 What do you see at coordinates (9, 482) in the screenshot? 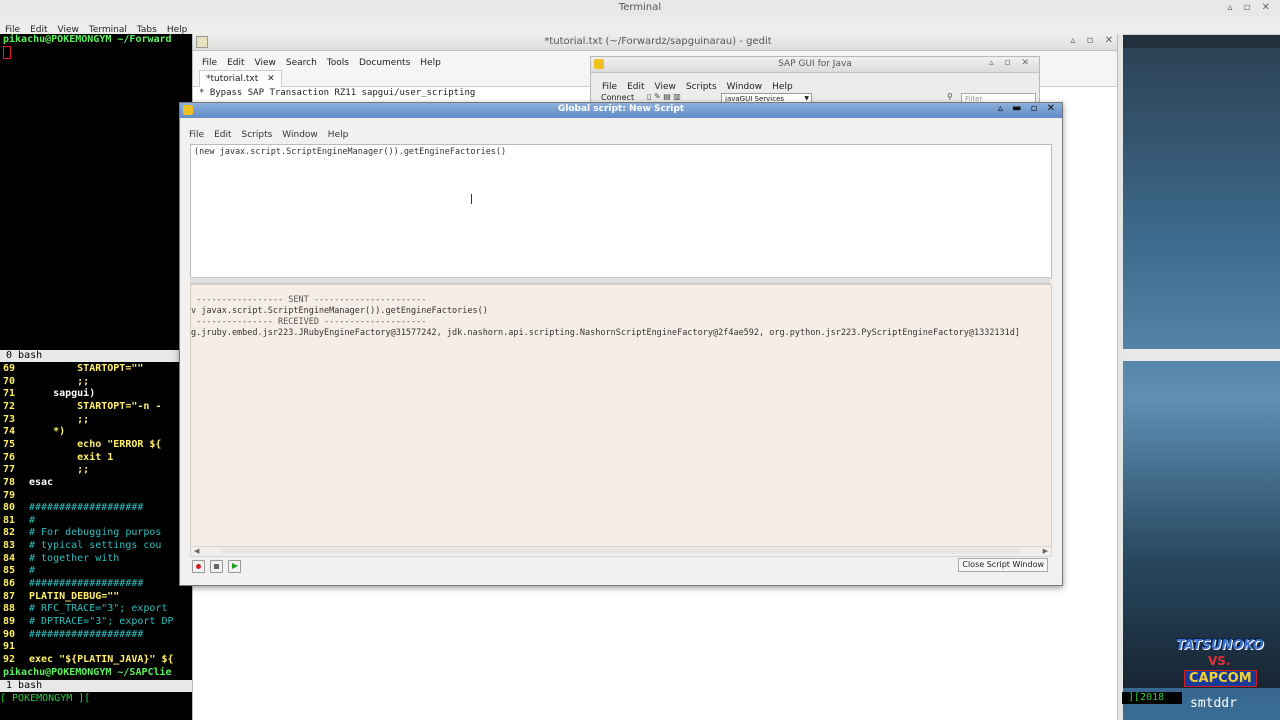
I see `line-number: 78` at bounding box center [9, 482].